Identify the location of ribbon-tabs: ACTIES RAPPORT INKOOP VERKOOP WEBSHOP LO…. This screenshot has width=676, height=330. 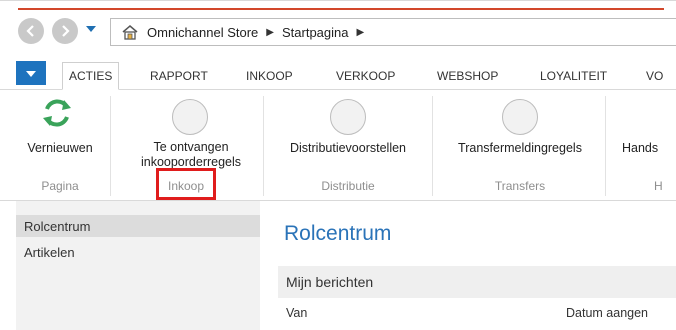
(338, 72).